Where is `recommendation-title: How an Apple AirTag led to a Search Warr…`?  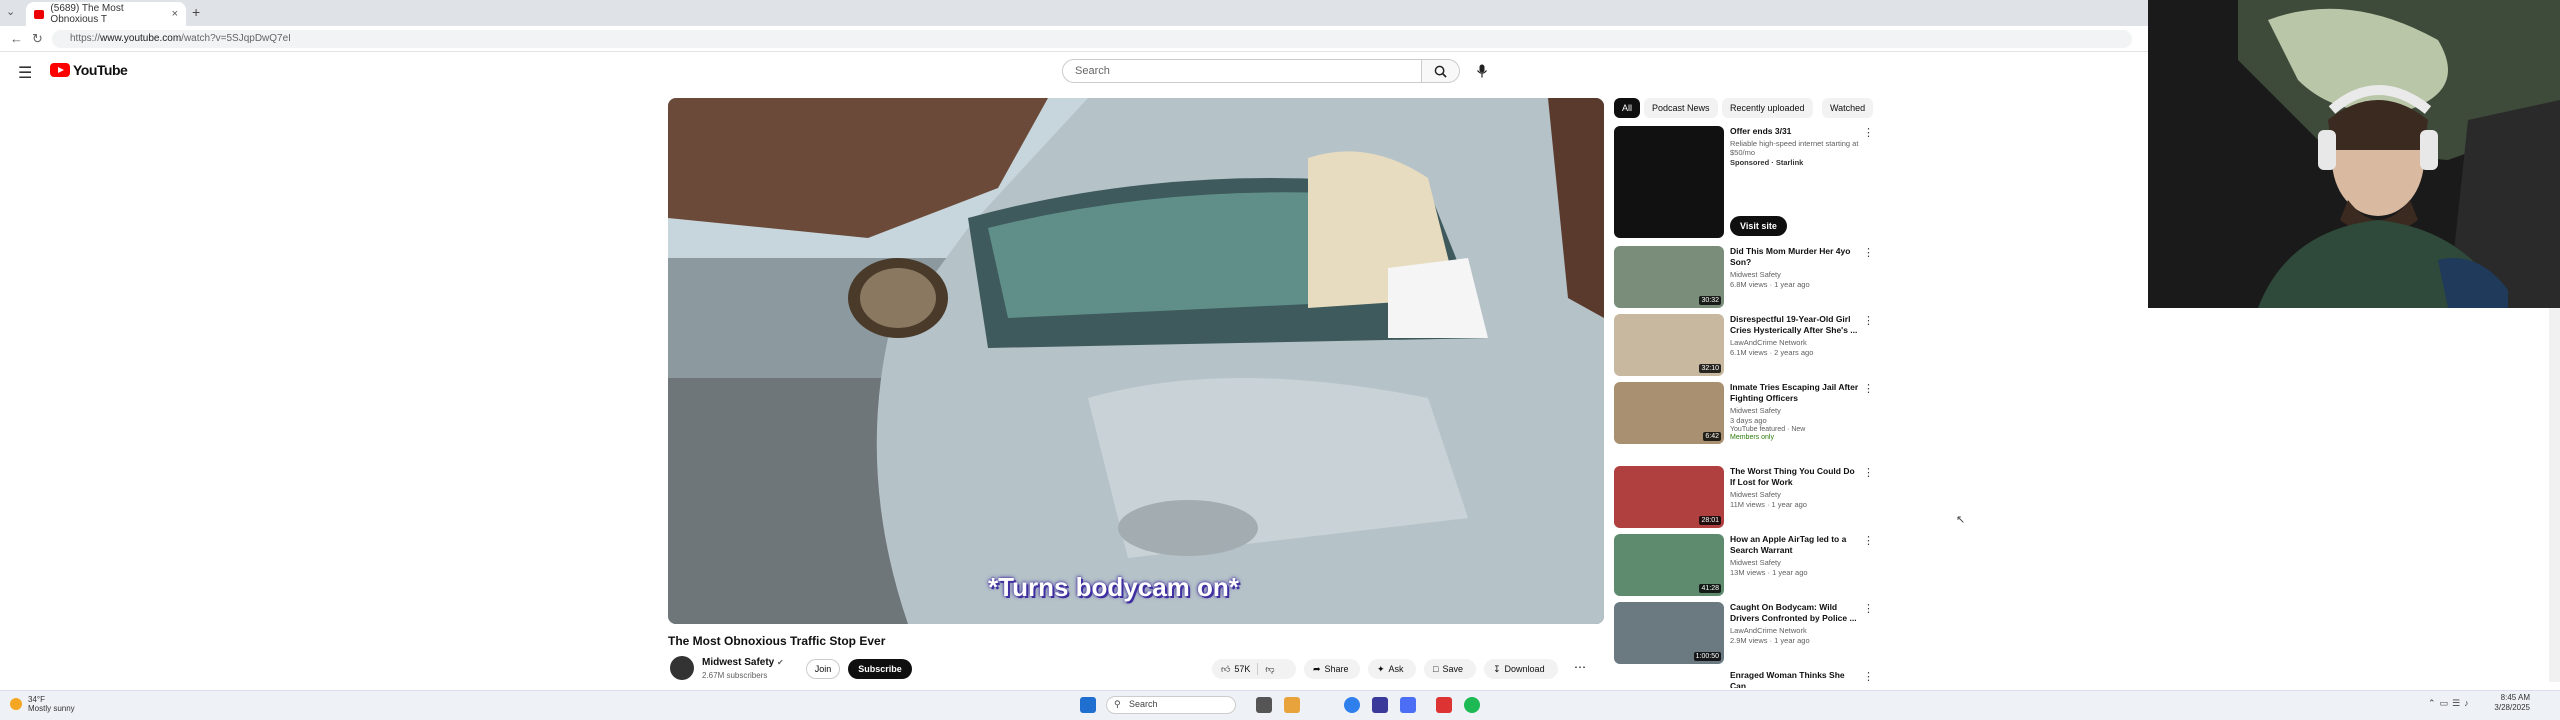
recommendation-title: How an Apple AirTag led to a Search Warr… is located at coordinates (1795, 545).